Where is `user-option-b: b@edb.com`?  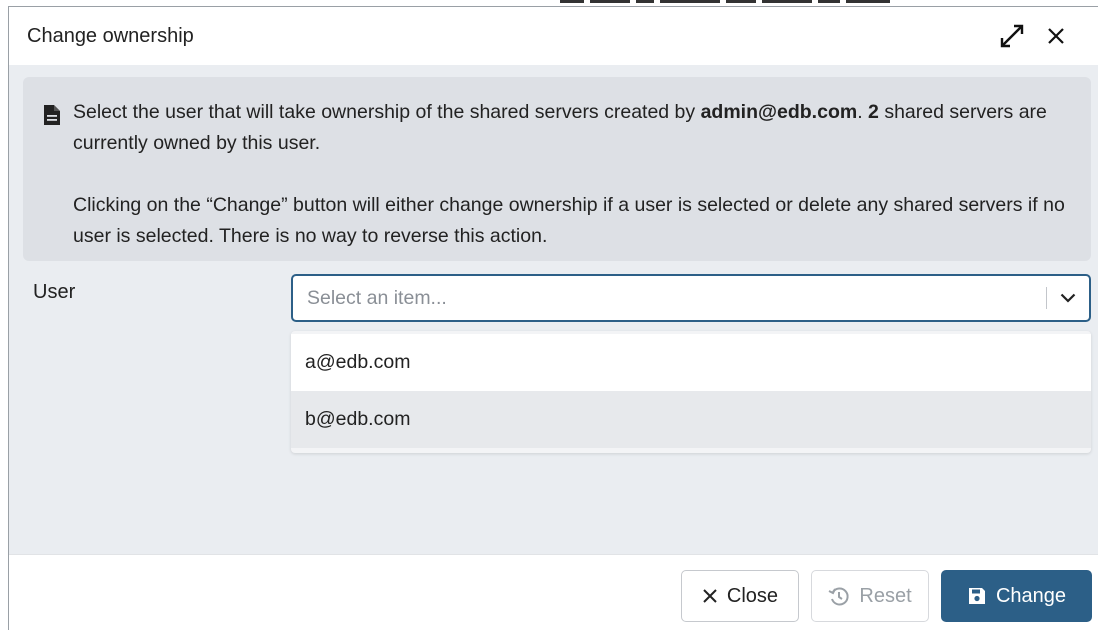
user-option-b: b@edb.com is located at coordinates (691, 419).